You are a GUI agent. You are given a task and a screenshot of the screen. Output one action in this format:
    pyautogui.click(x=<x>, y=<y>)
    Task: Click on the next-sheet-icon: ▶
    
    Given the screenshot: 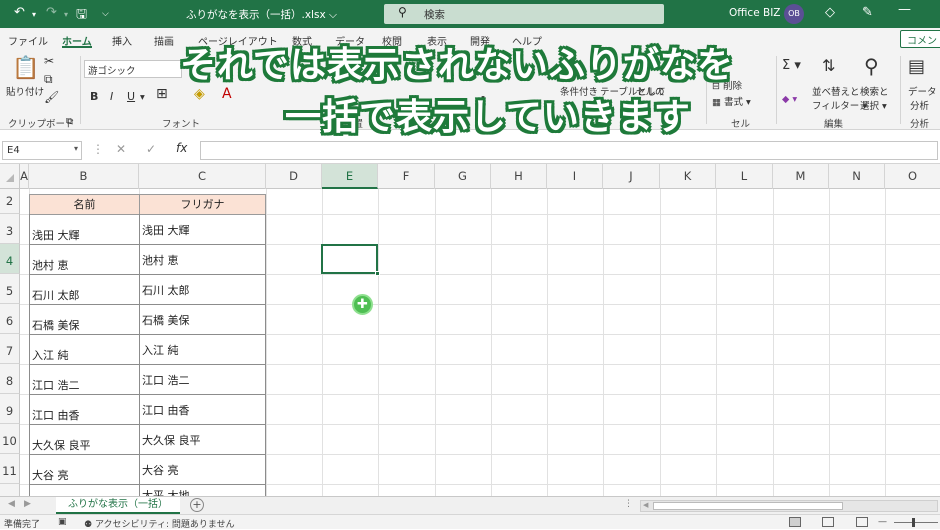 What is the action you would take?
    pyautogui.click(x=27, y=504)
    